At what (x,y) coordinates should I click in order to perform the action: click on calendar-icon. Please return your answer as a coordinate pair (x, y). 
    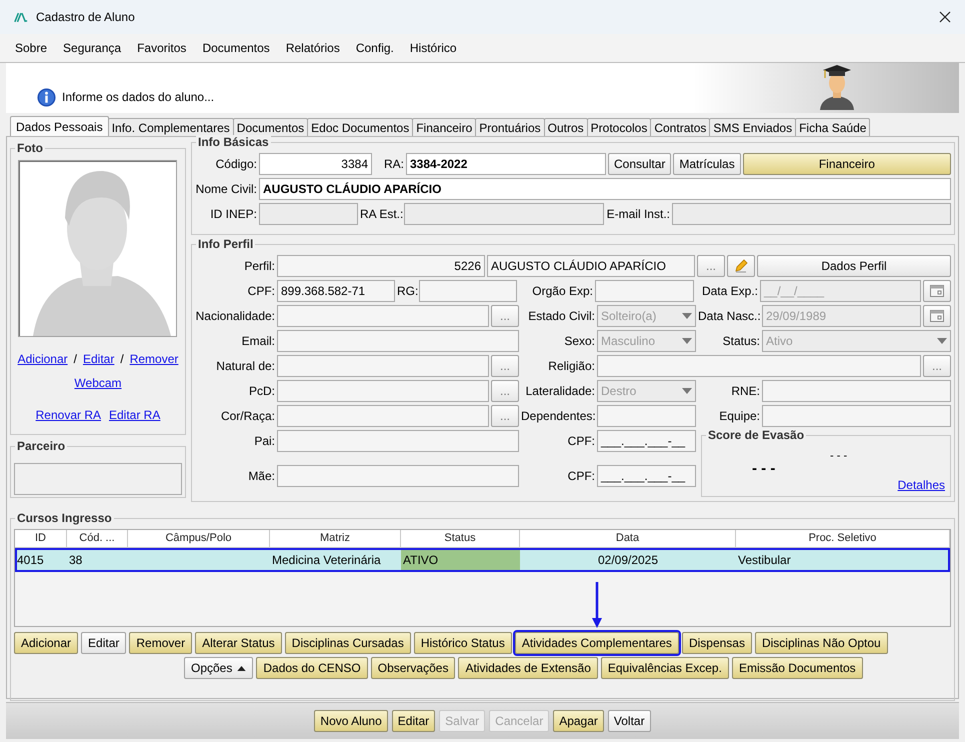
    Looking at the image, I should click on (937, 291).